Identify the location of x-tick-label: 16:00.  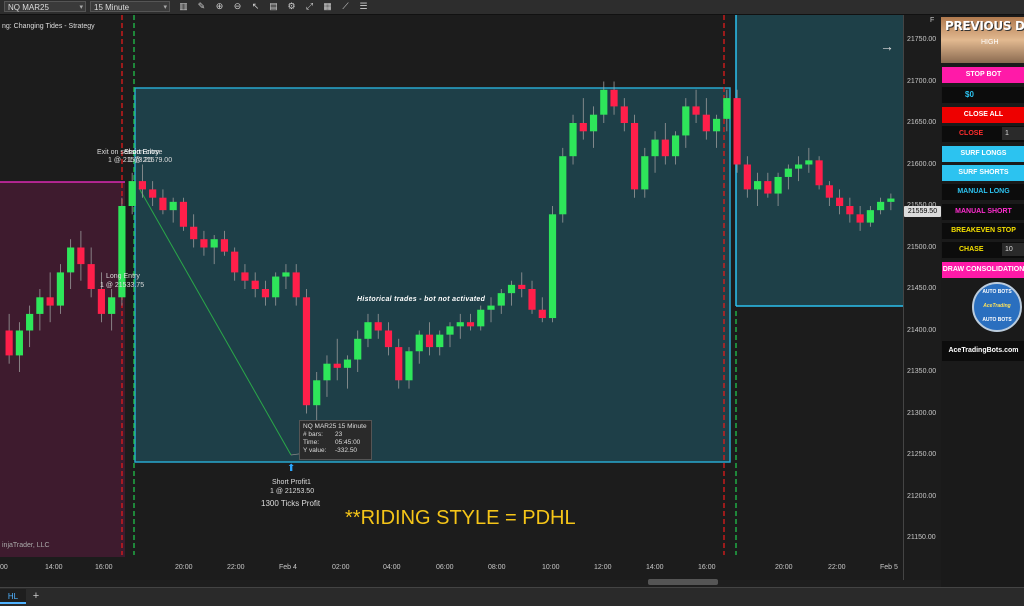
(104, 567).